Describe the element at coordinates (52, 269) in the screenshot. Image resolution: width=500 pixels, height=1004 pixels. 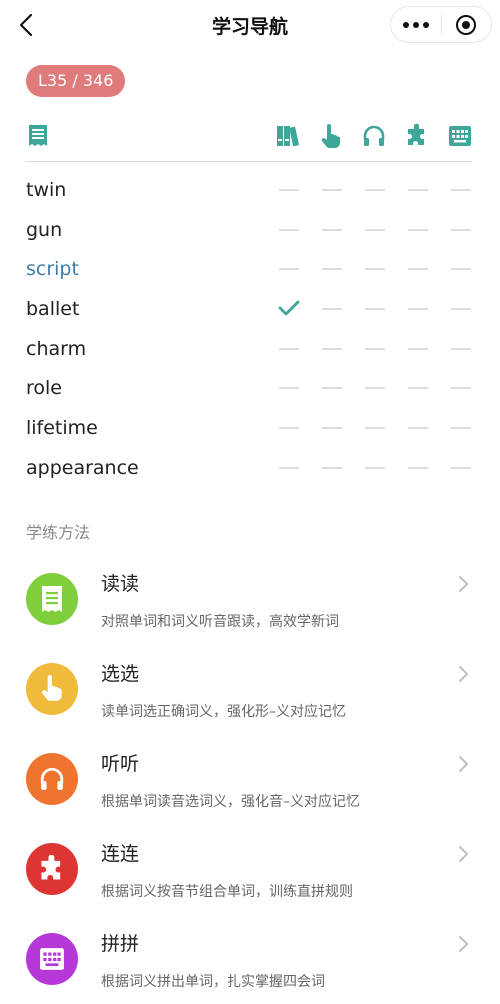
I see `word-text-current: script` at that location.